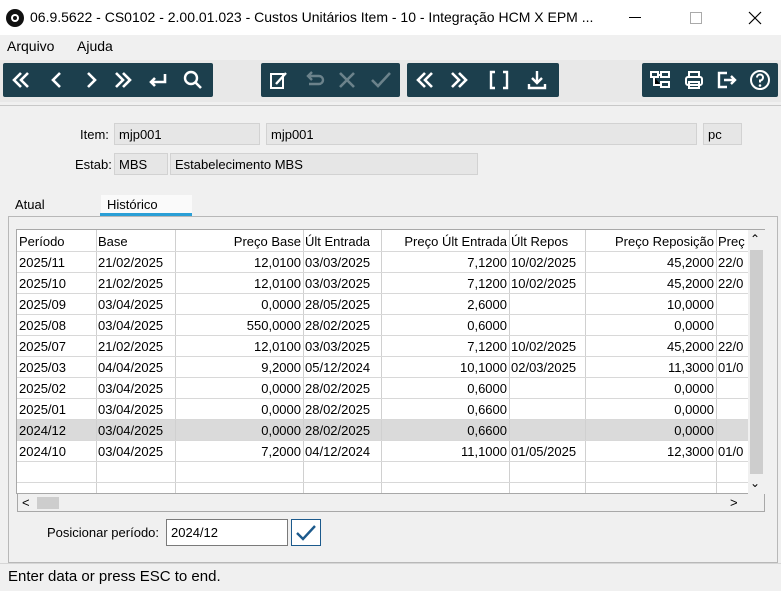 The width and height of the screenshot is (781, 591). What do you see at coordinates (391, 503) in the screenshot?
I see `horizontal-scrollbar` at bounding box center [391, 503].